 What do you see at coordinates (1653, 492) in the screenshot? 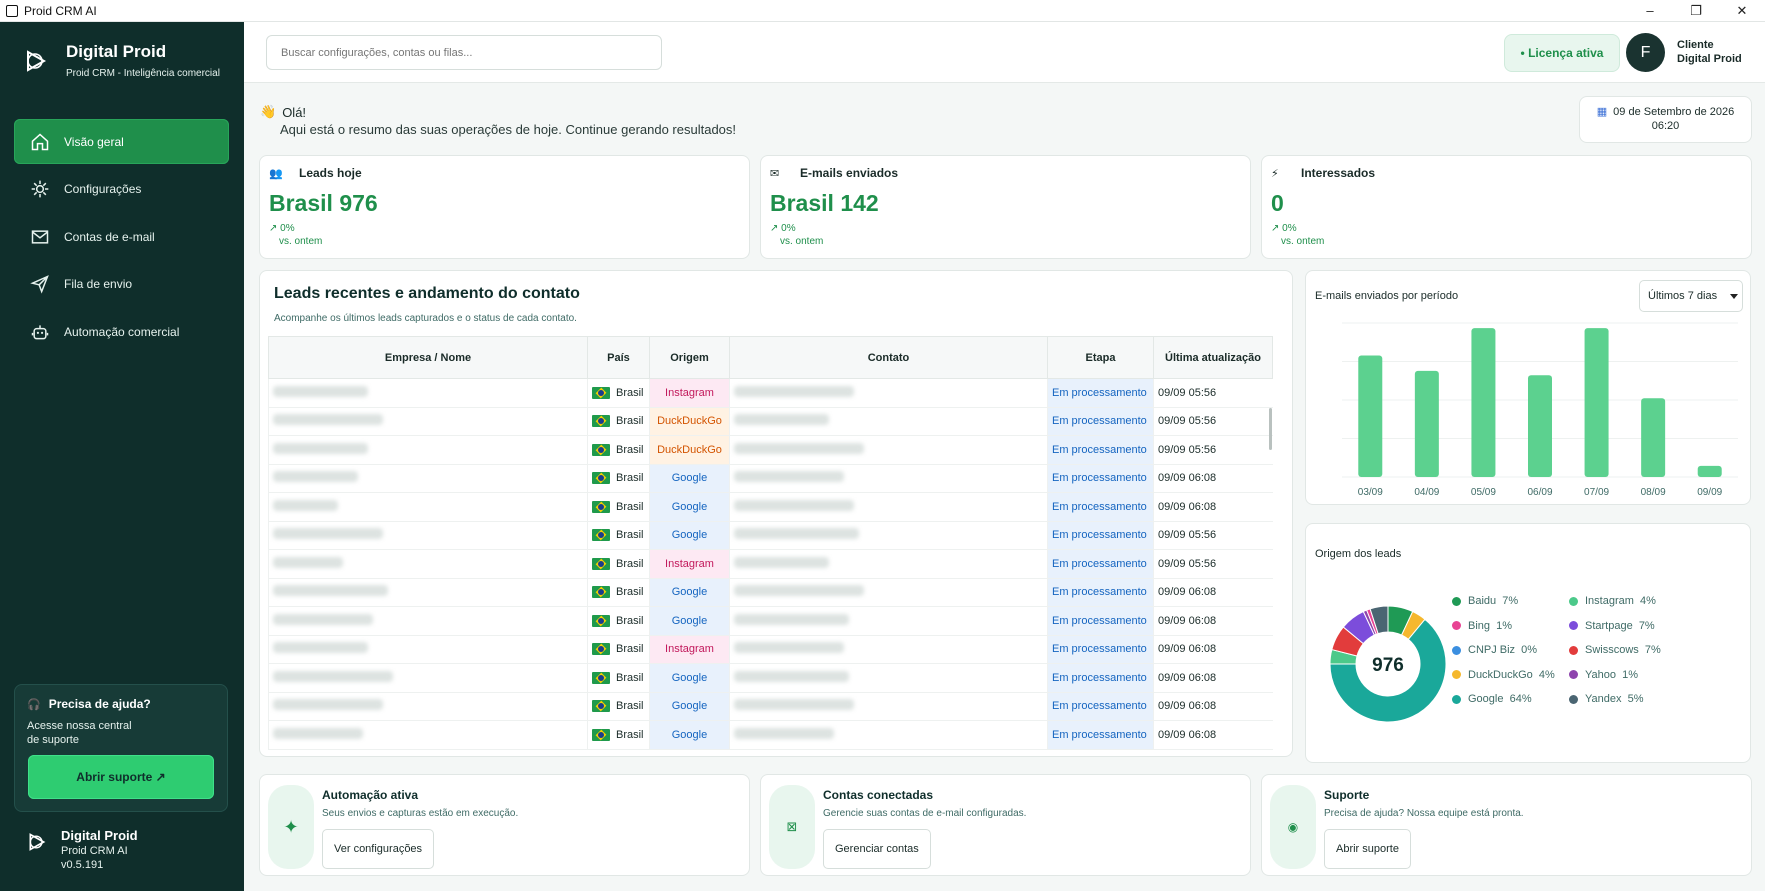
I see `x-tick-label: 08/09` at bounding box center [1653, 492].